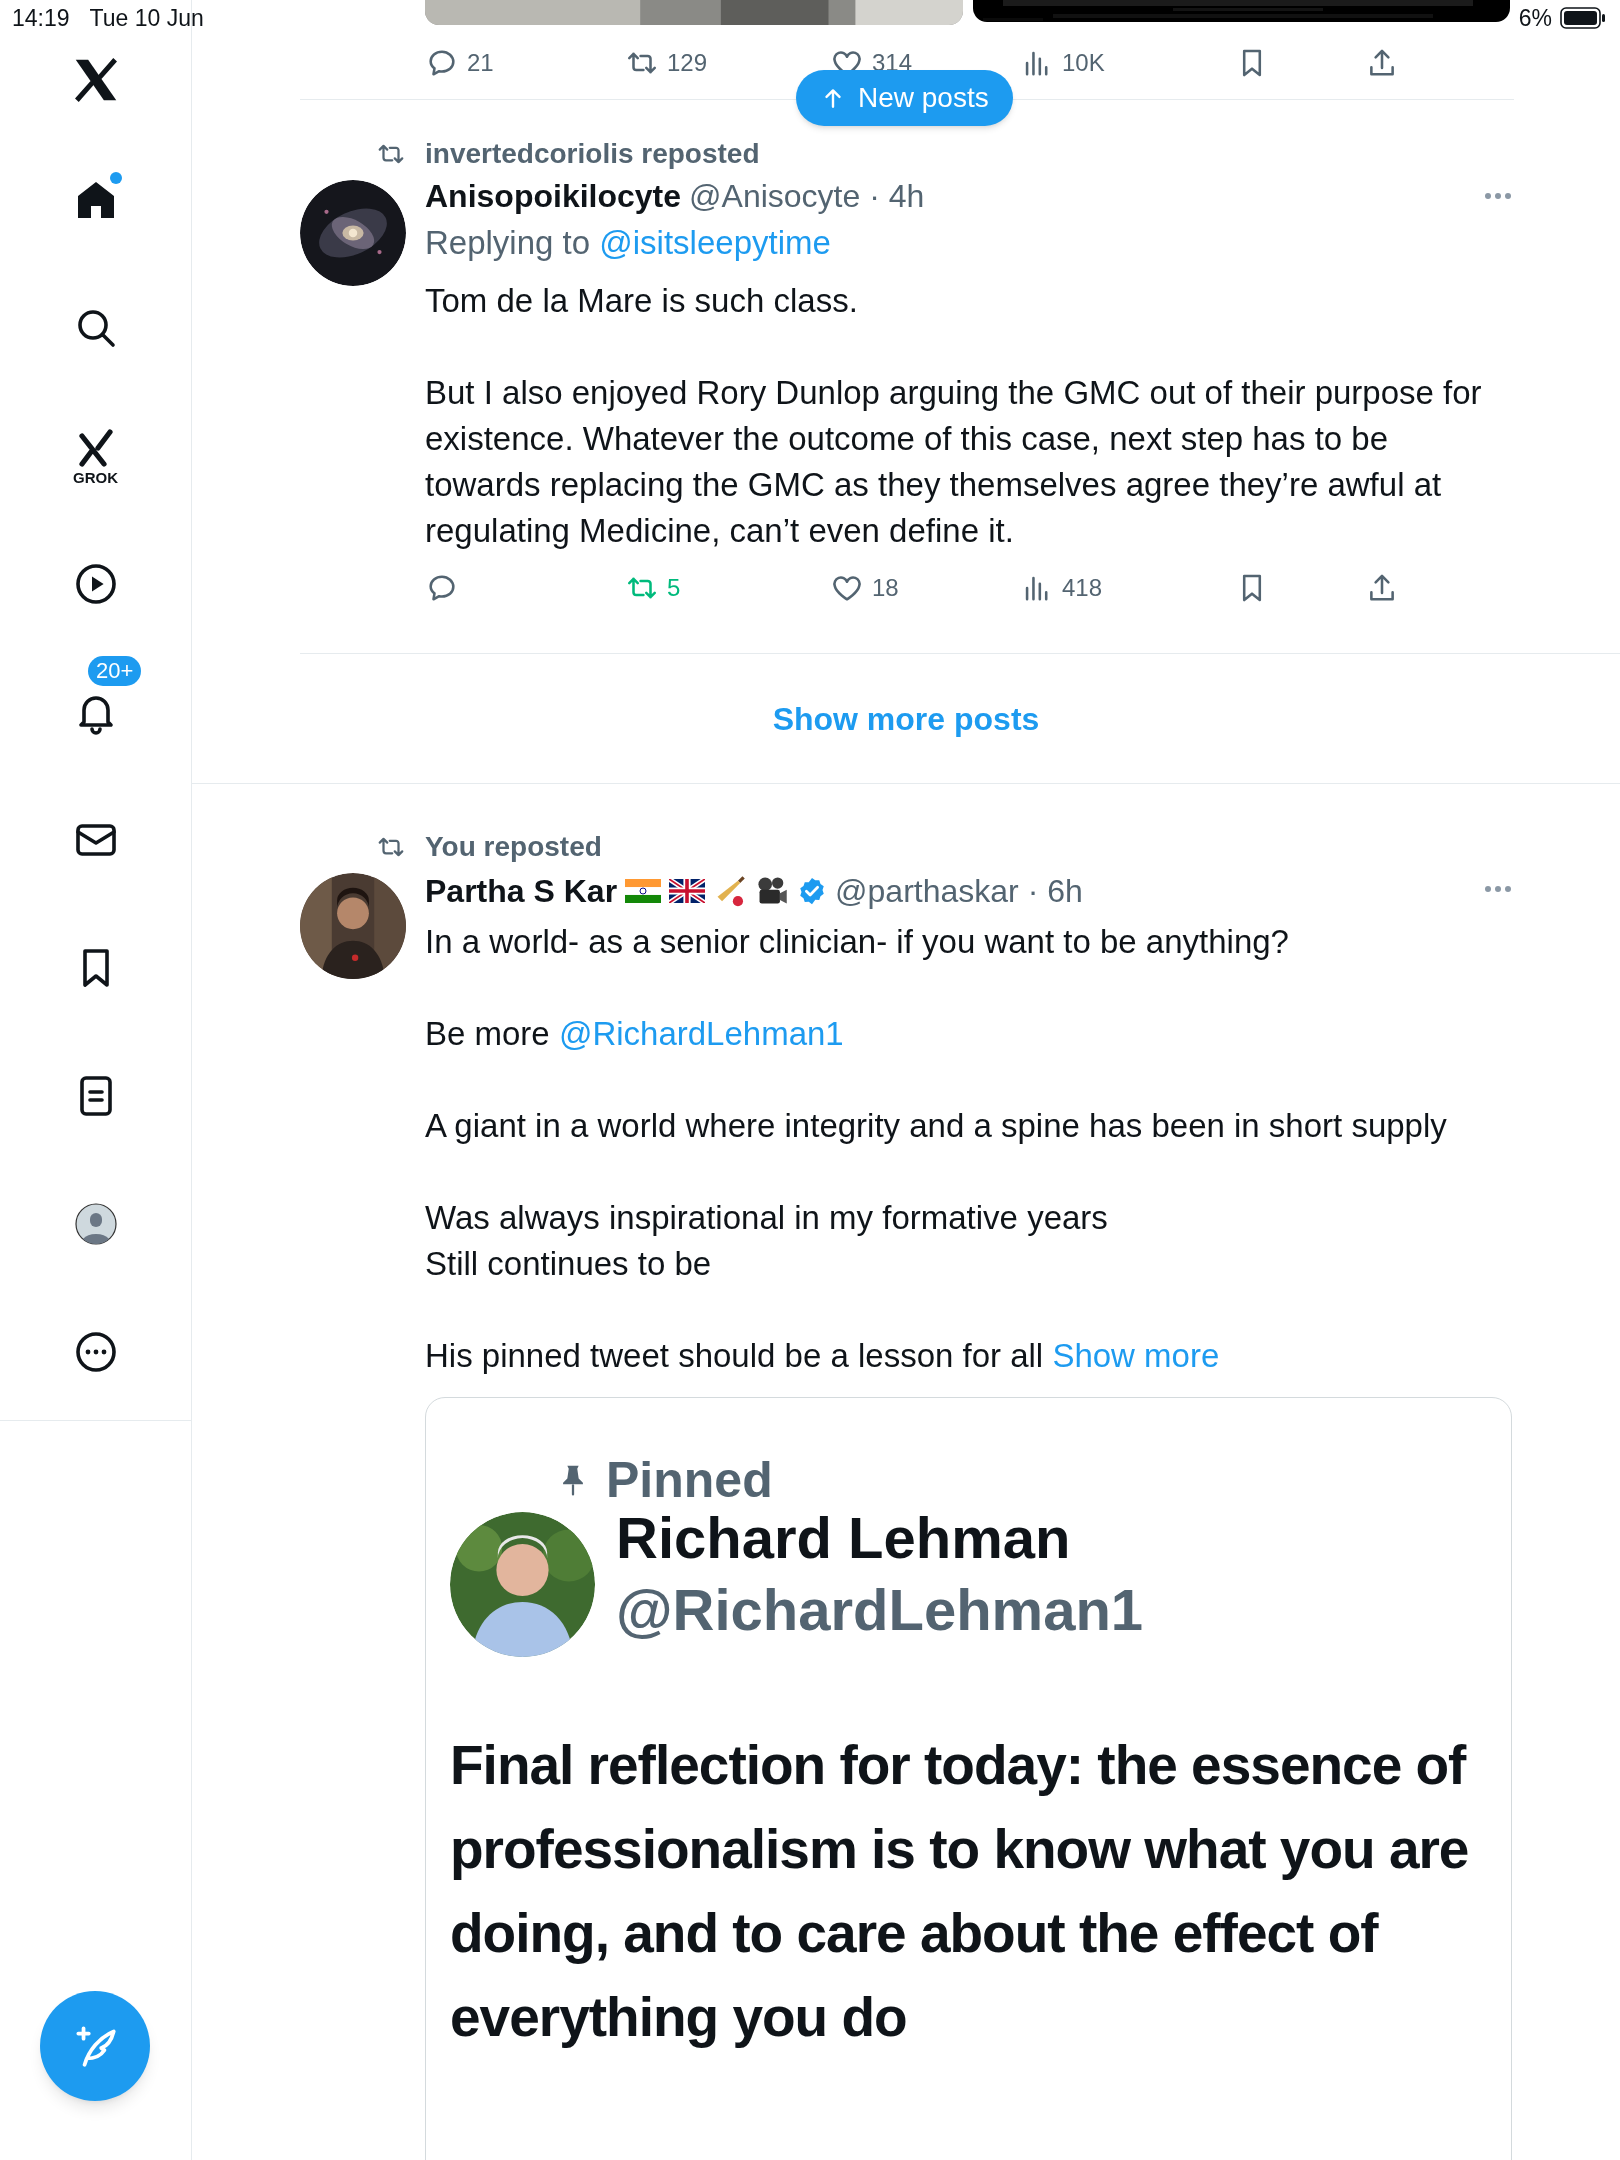  I want to click on post-text: Tom de la Mare is such class., so click(642, 301).